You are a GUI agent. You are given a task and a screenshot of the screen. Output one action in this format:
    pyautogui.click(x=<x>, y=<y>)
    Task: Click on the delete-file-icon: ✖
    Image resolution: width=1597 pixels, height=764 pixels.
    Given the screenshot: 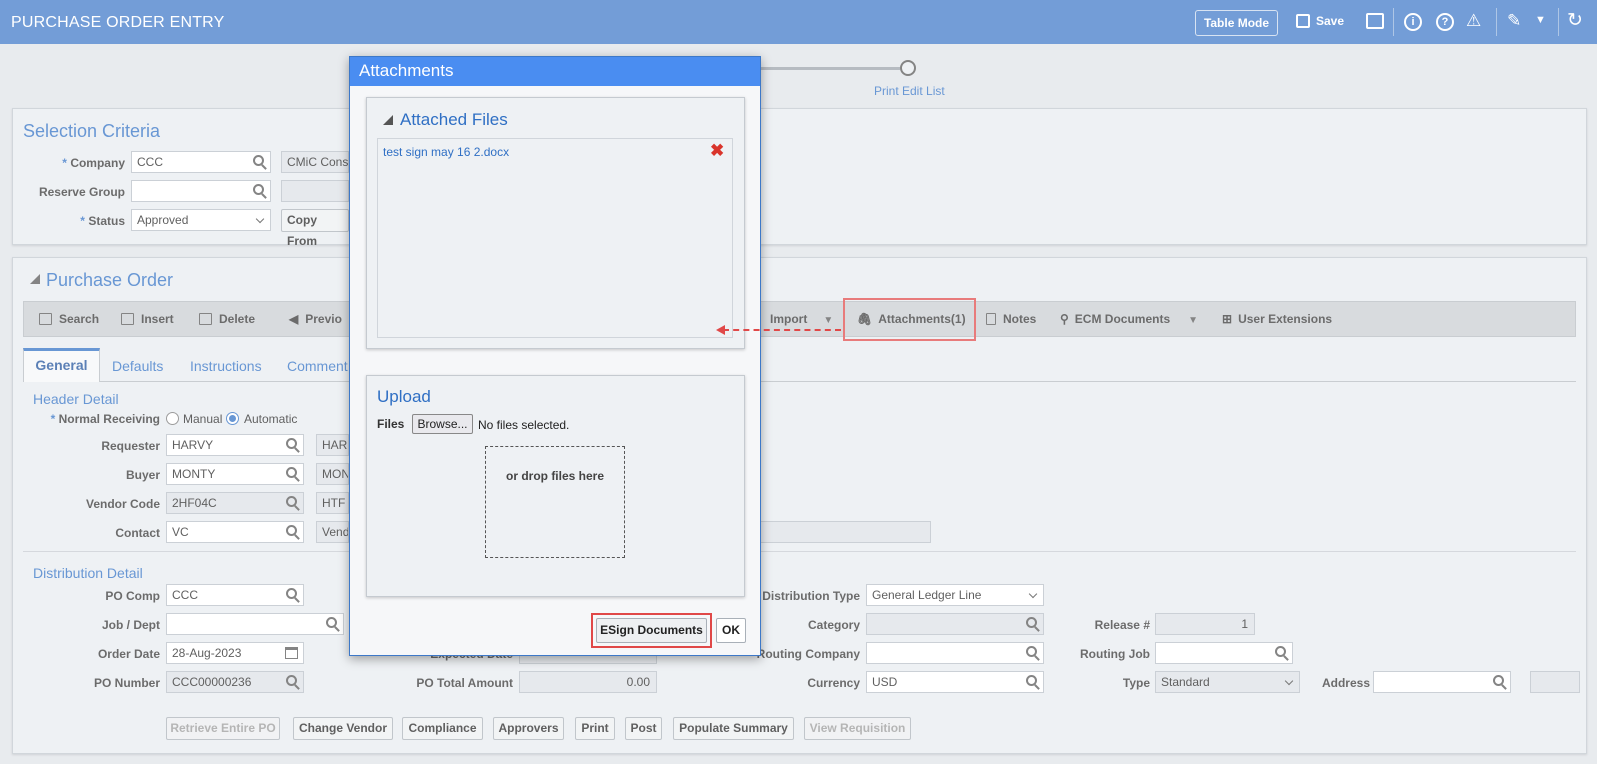 What is the action you would take?
    pyautogui.click(x=717, y=151)
    